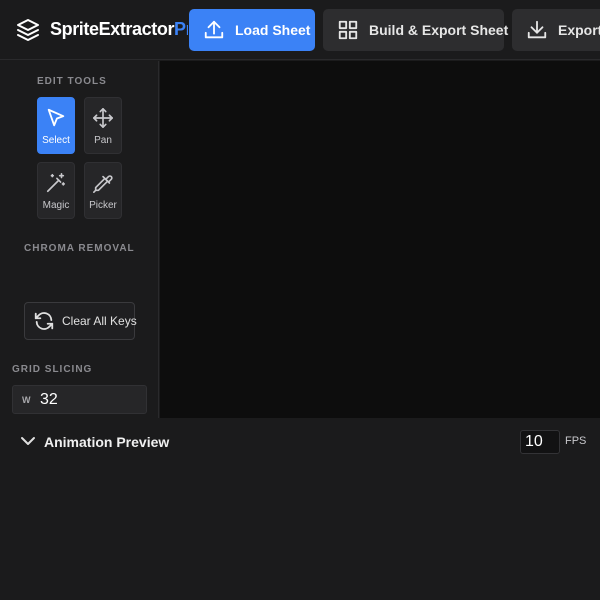 Image resolution: width=600 pixels, height=600 pixels. I want to click on tool-select-button: Select, so click(56, 125).